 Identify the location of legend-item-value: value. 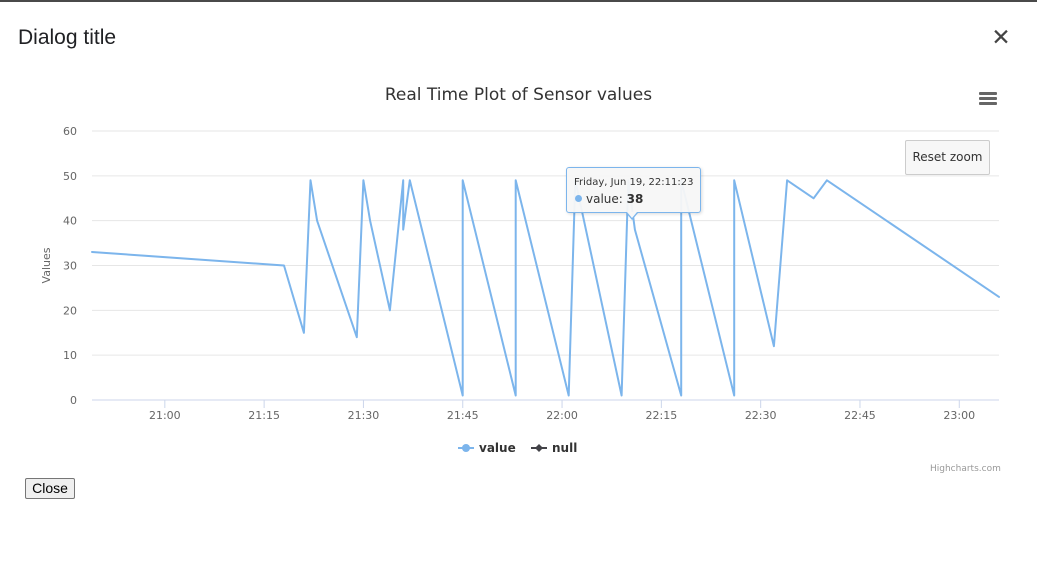
(487, 448).